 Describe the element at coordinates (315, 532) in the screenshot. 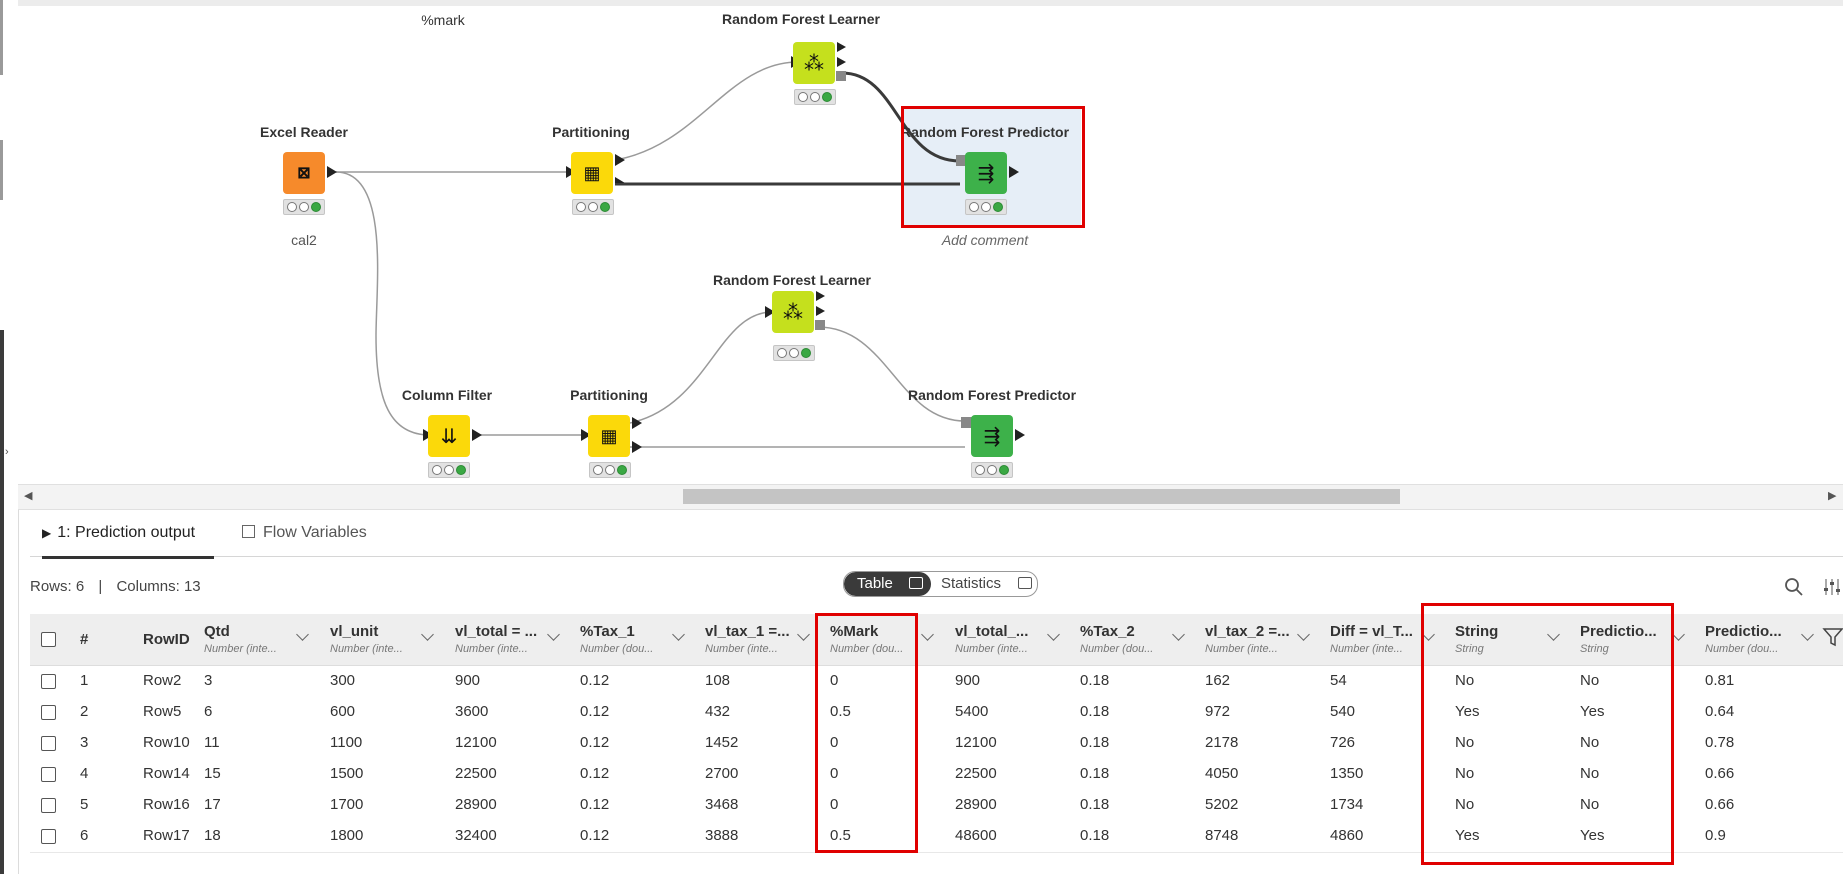

I see `tab-label: Flow Variables` at that location.